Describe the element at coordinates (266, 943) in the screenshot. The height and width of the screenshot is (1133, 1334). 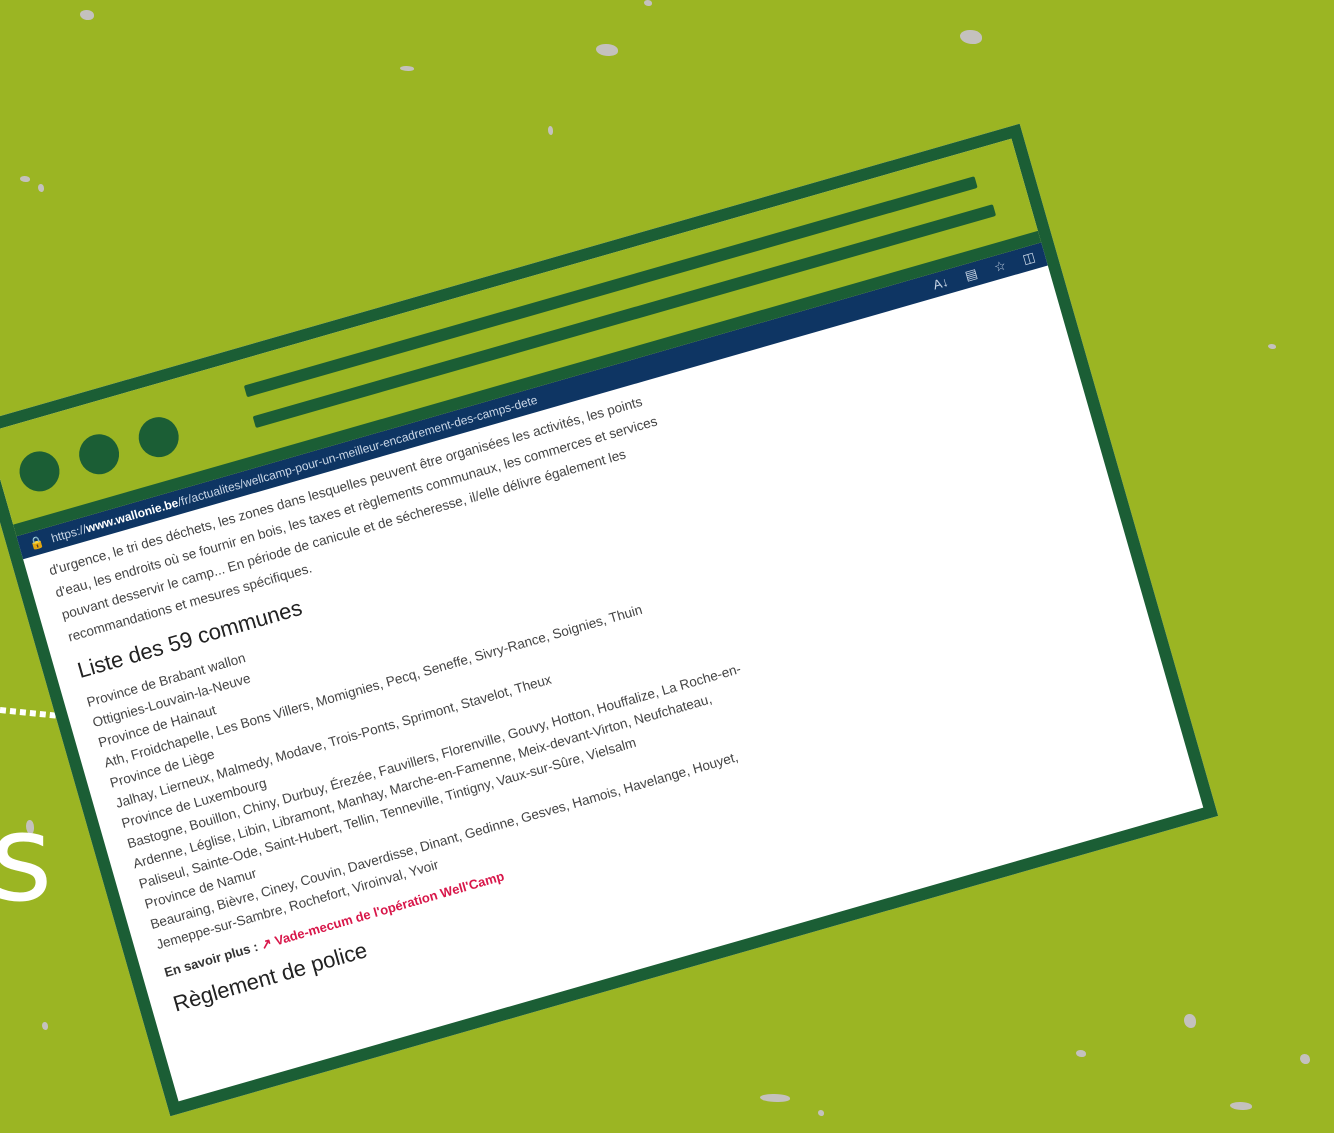
I see `external-link-icon: ↗` at that location.